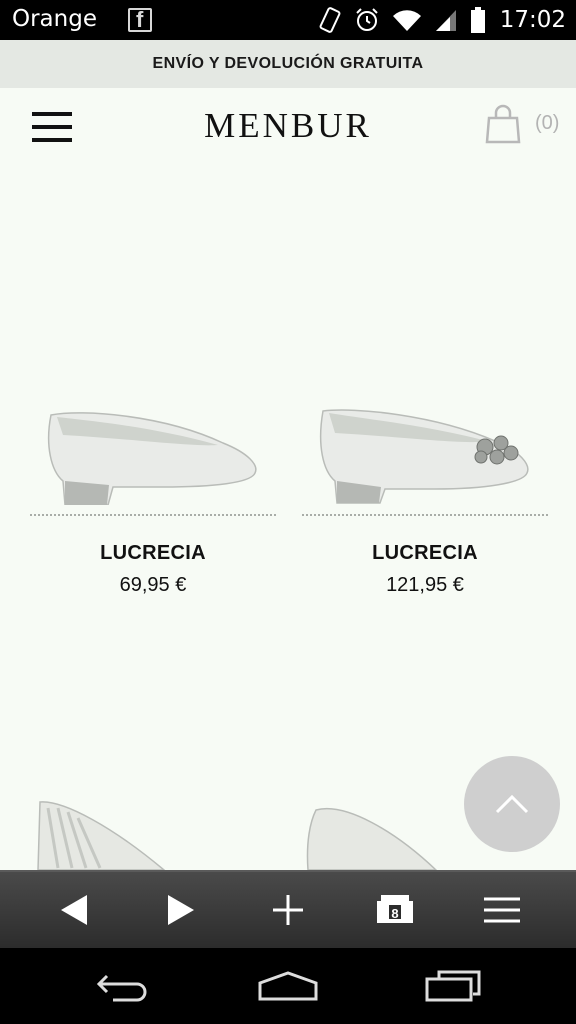 The width and height of the screenshot is (576, 1024). What do you see at coordinates (366, 19) in the screenshot?
I see `alarm-icon` at bounding box center [366, 19].